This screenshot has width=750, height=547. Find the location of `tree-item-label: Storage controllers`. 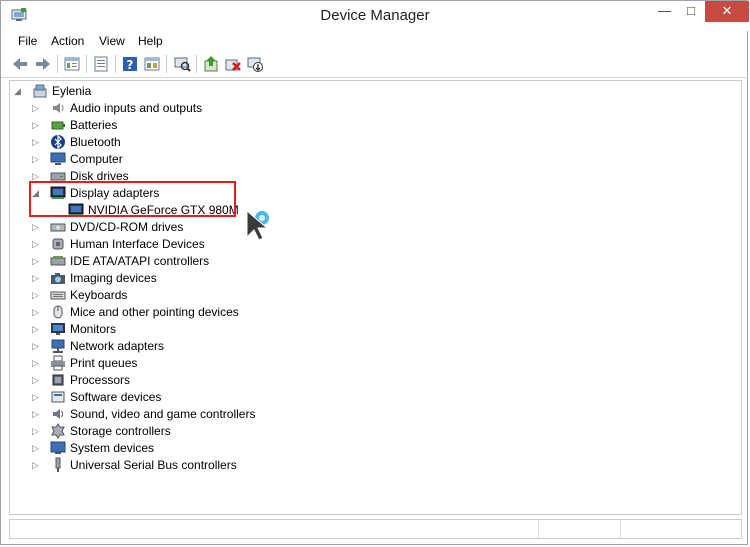

tree-item-label: Storage controllers is located at coordinates (120, 431).